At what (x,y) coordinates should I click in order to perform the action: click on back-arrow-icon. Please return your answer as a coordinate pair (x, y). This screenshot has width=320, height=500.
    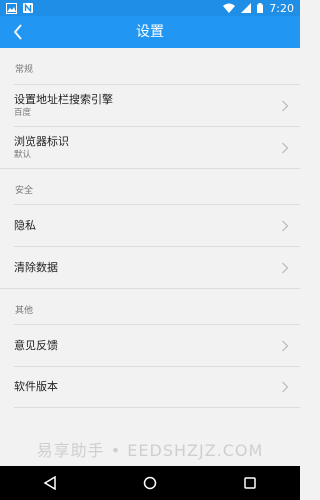
    Looking at the image, I should click on (17, 32).